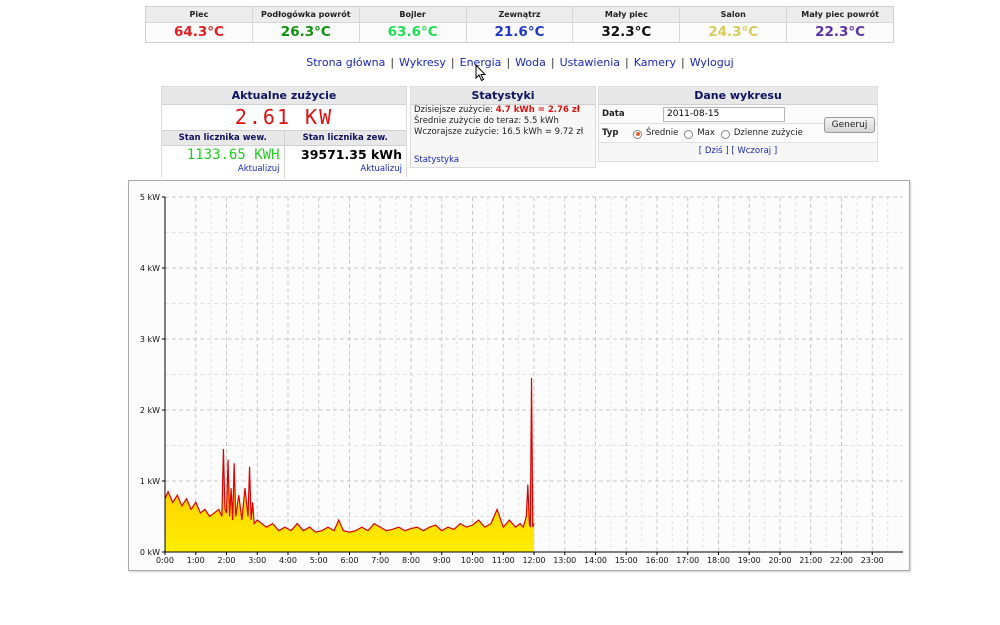  What do you see at coordinates (165, 560) in the screenshot?
I see `x-tick-label: 0:00` at bounding box center [165, 560].